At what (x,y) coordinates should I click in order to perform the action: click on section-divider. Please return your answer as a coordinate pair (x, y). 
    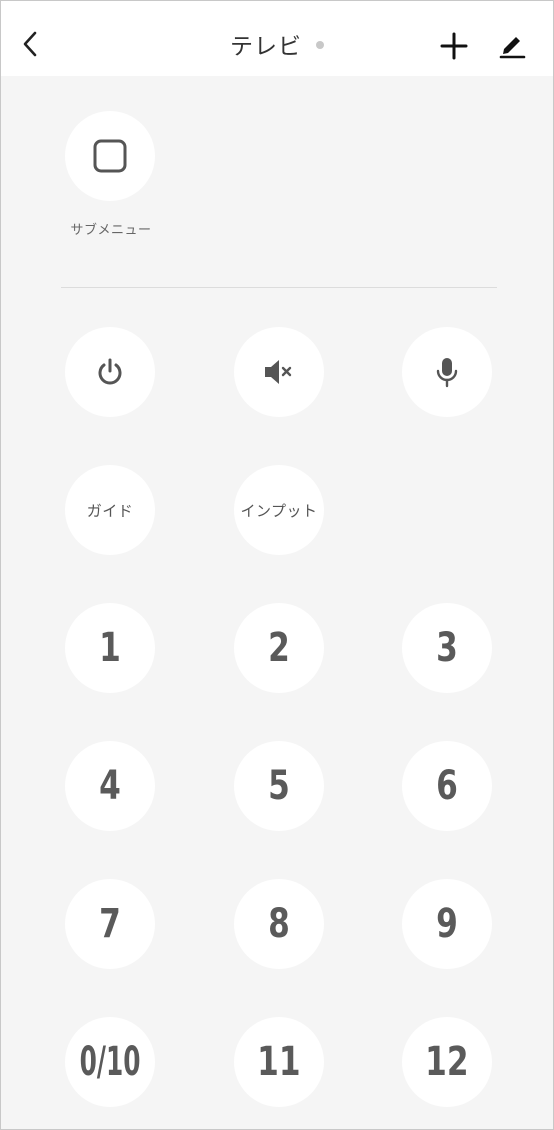
    Looking at the image, I should click on (279, 287).